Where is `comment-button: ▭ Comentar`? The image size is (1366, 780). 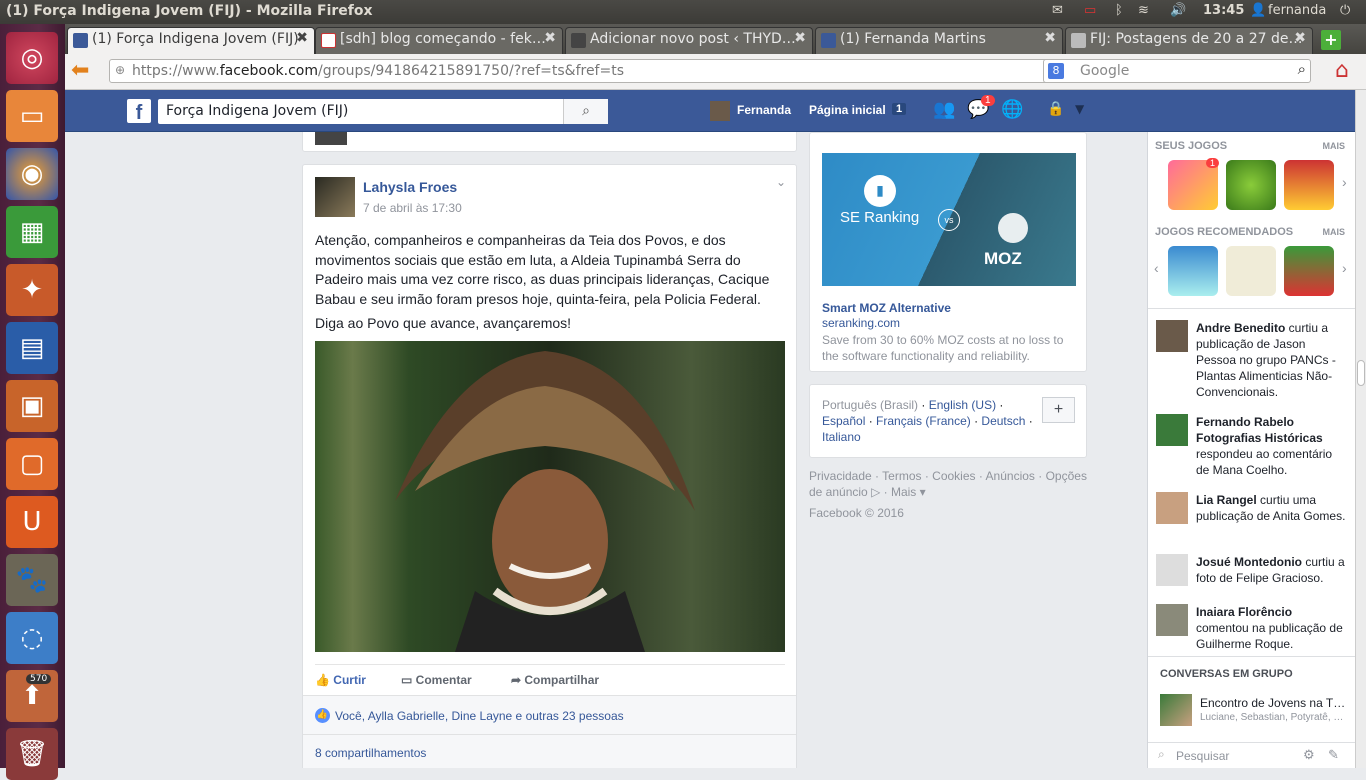
comment-button: ▭ Comentar is located at coordinates (436, 680).